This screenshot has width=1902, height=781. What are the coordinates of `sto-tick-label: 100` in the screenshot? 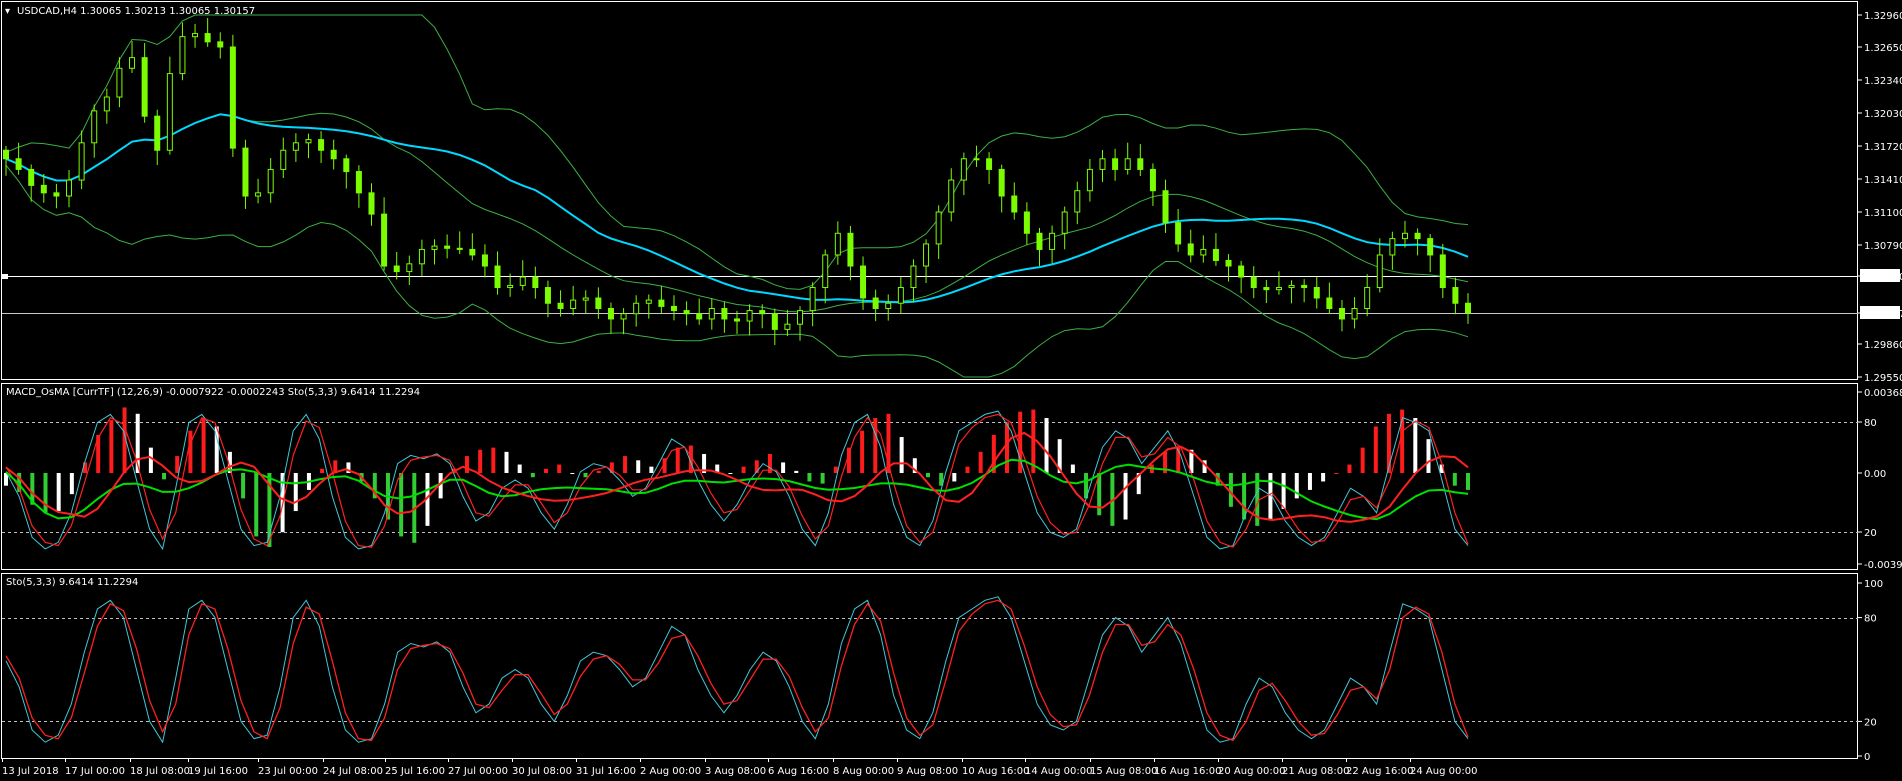 It's located at (1873, 584).